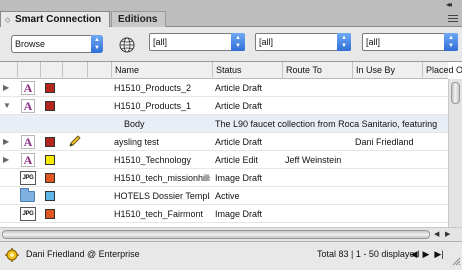 This screenshot has height=270, width=462. I want to click on table-row: HOTELS Dossier Templa Active, so click(224, 196).